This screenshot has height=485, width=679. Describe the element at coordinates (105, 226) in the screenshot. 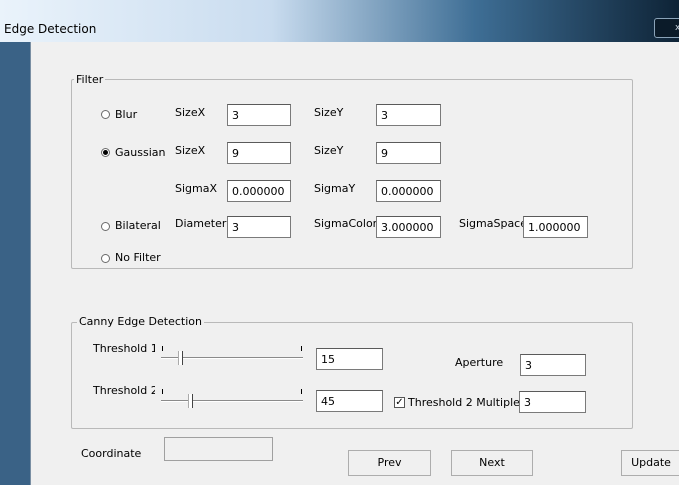

I see `bilateral-radio` at that location.